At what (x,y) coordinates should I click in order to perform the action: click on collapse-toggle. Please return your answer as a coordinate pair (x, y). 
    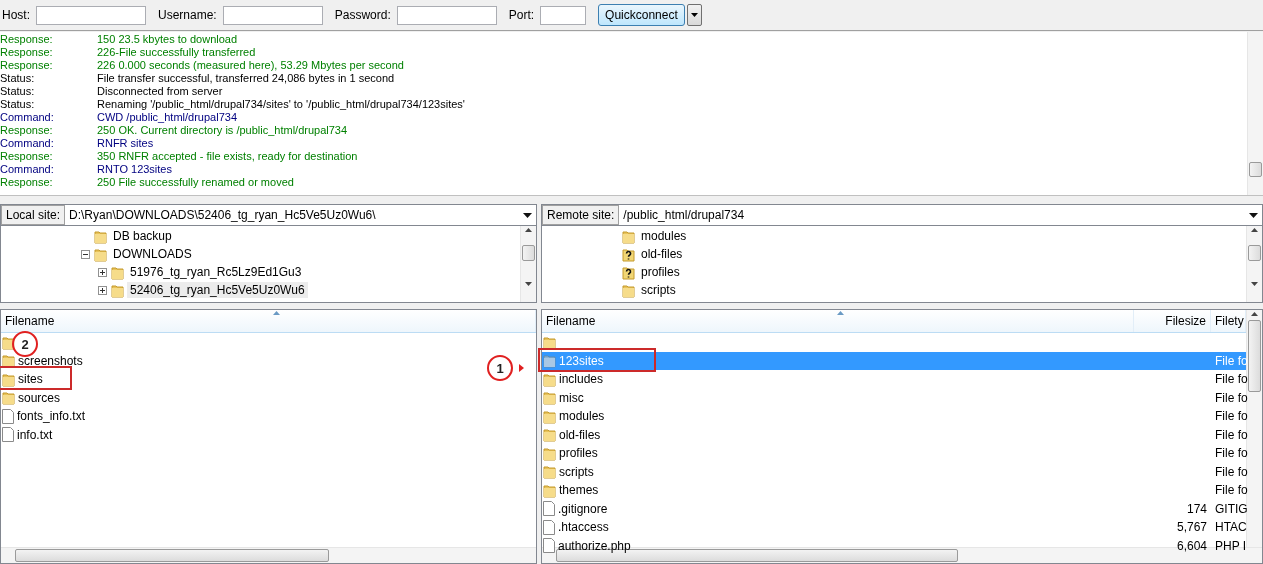
    Looking at the image, I should click on (85, 254).